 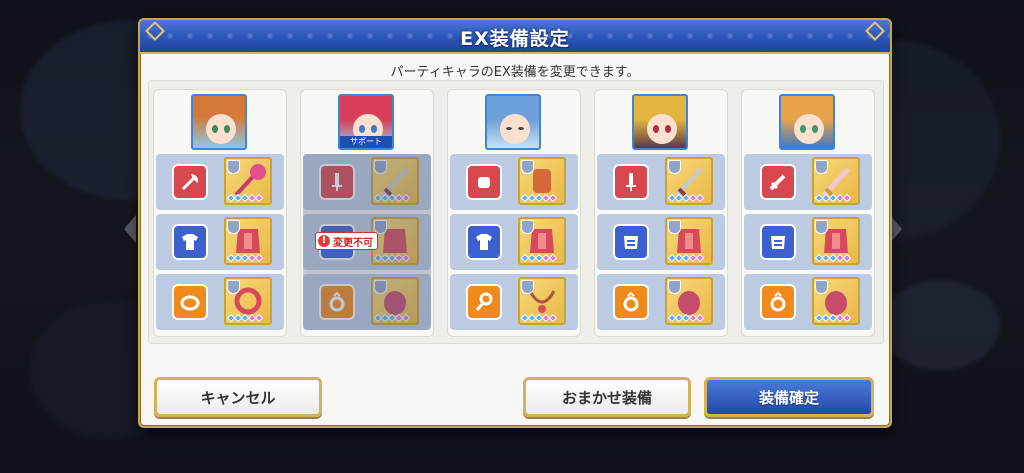 What do you see at coordinates (366, 122) in the screenshot?
I see `character-avatar: サポート` at bounding box center [366, 122].